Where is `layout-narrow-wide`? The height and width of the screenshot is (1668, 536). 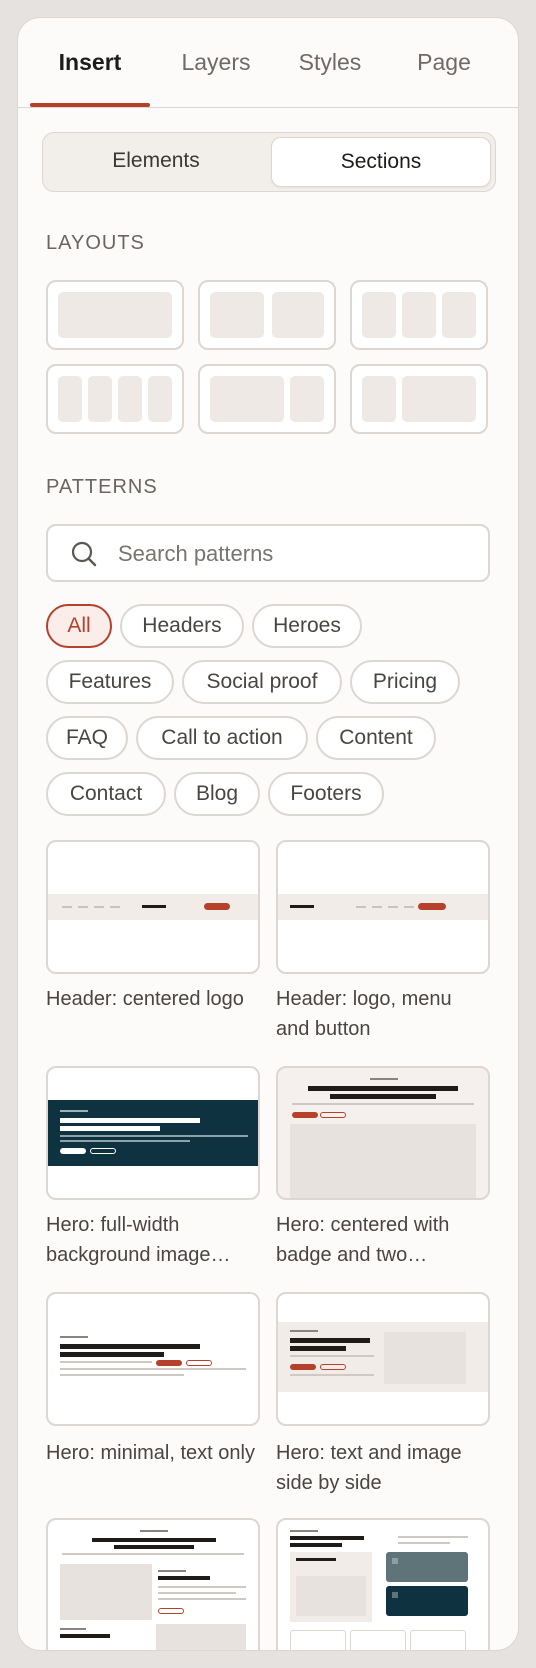
layout-narrow-wide is located at coordinates (419, 399).